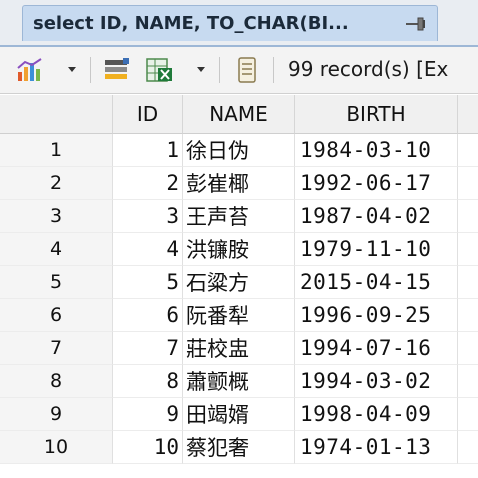  I want to click on row-number-cell: 3, so click(56, 216).